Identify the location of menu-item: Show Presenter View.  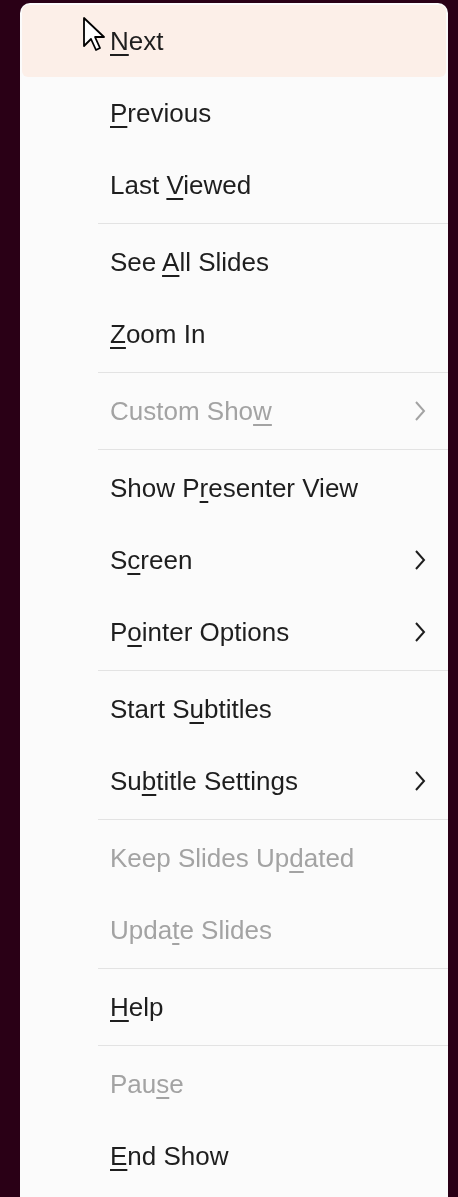
(234, 488).